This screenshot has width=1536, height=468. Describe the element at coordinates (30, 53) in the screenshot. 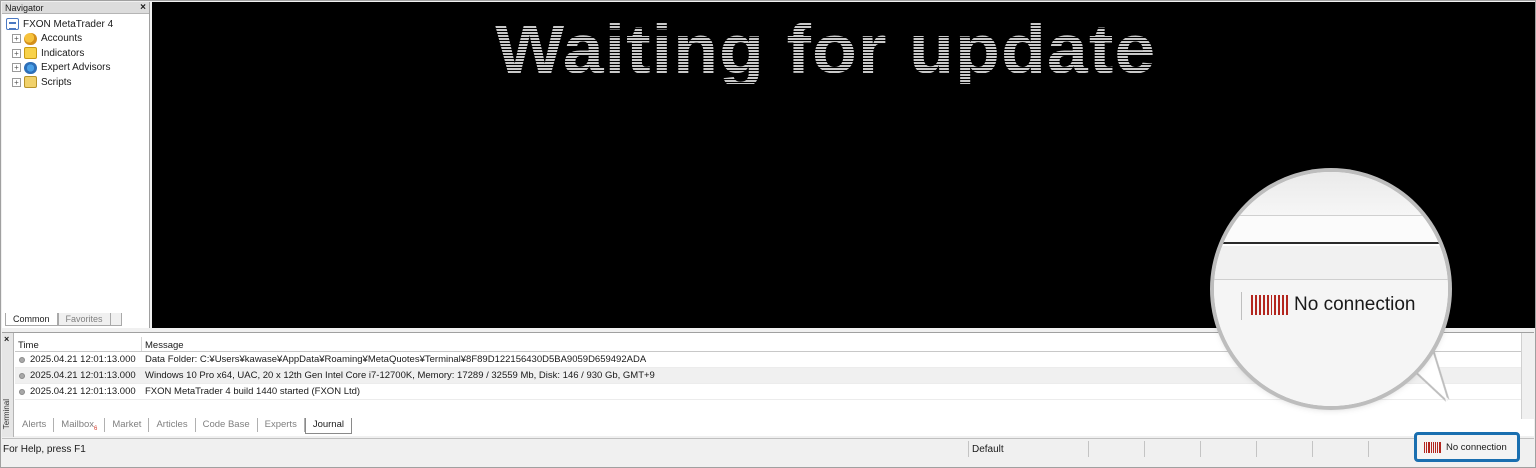

I see `indicators-icon` at that location.